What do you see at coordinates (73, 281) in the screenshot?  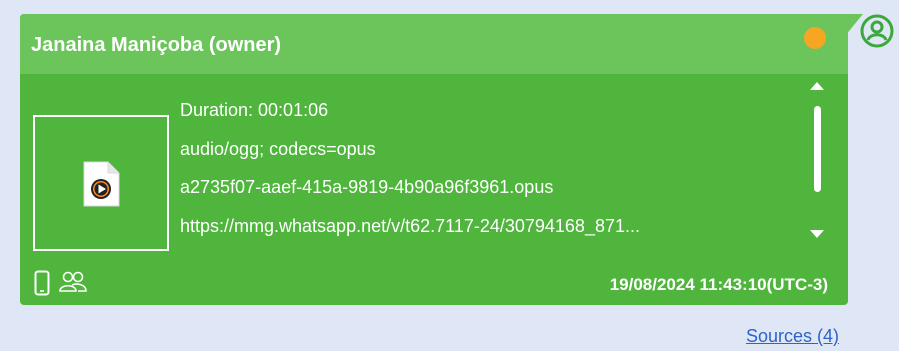 I see `group-icon` at bounding box center [73, 281].